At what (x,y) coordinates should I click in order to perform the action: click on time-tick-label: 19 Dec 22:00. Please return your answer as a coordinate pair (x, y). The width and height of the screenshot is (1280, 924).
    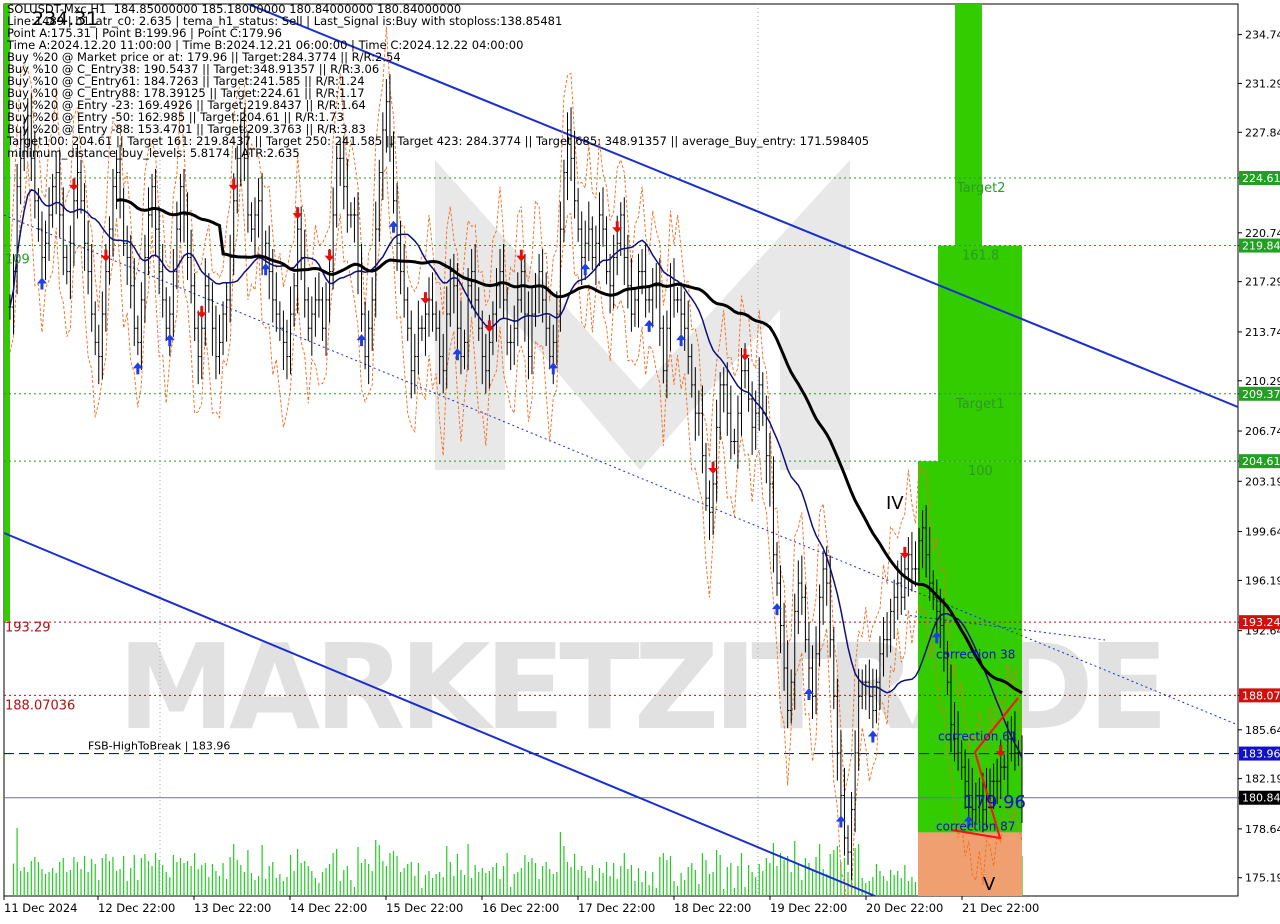
    Looking at the image, I should click on (808, 908).